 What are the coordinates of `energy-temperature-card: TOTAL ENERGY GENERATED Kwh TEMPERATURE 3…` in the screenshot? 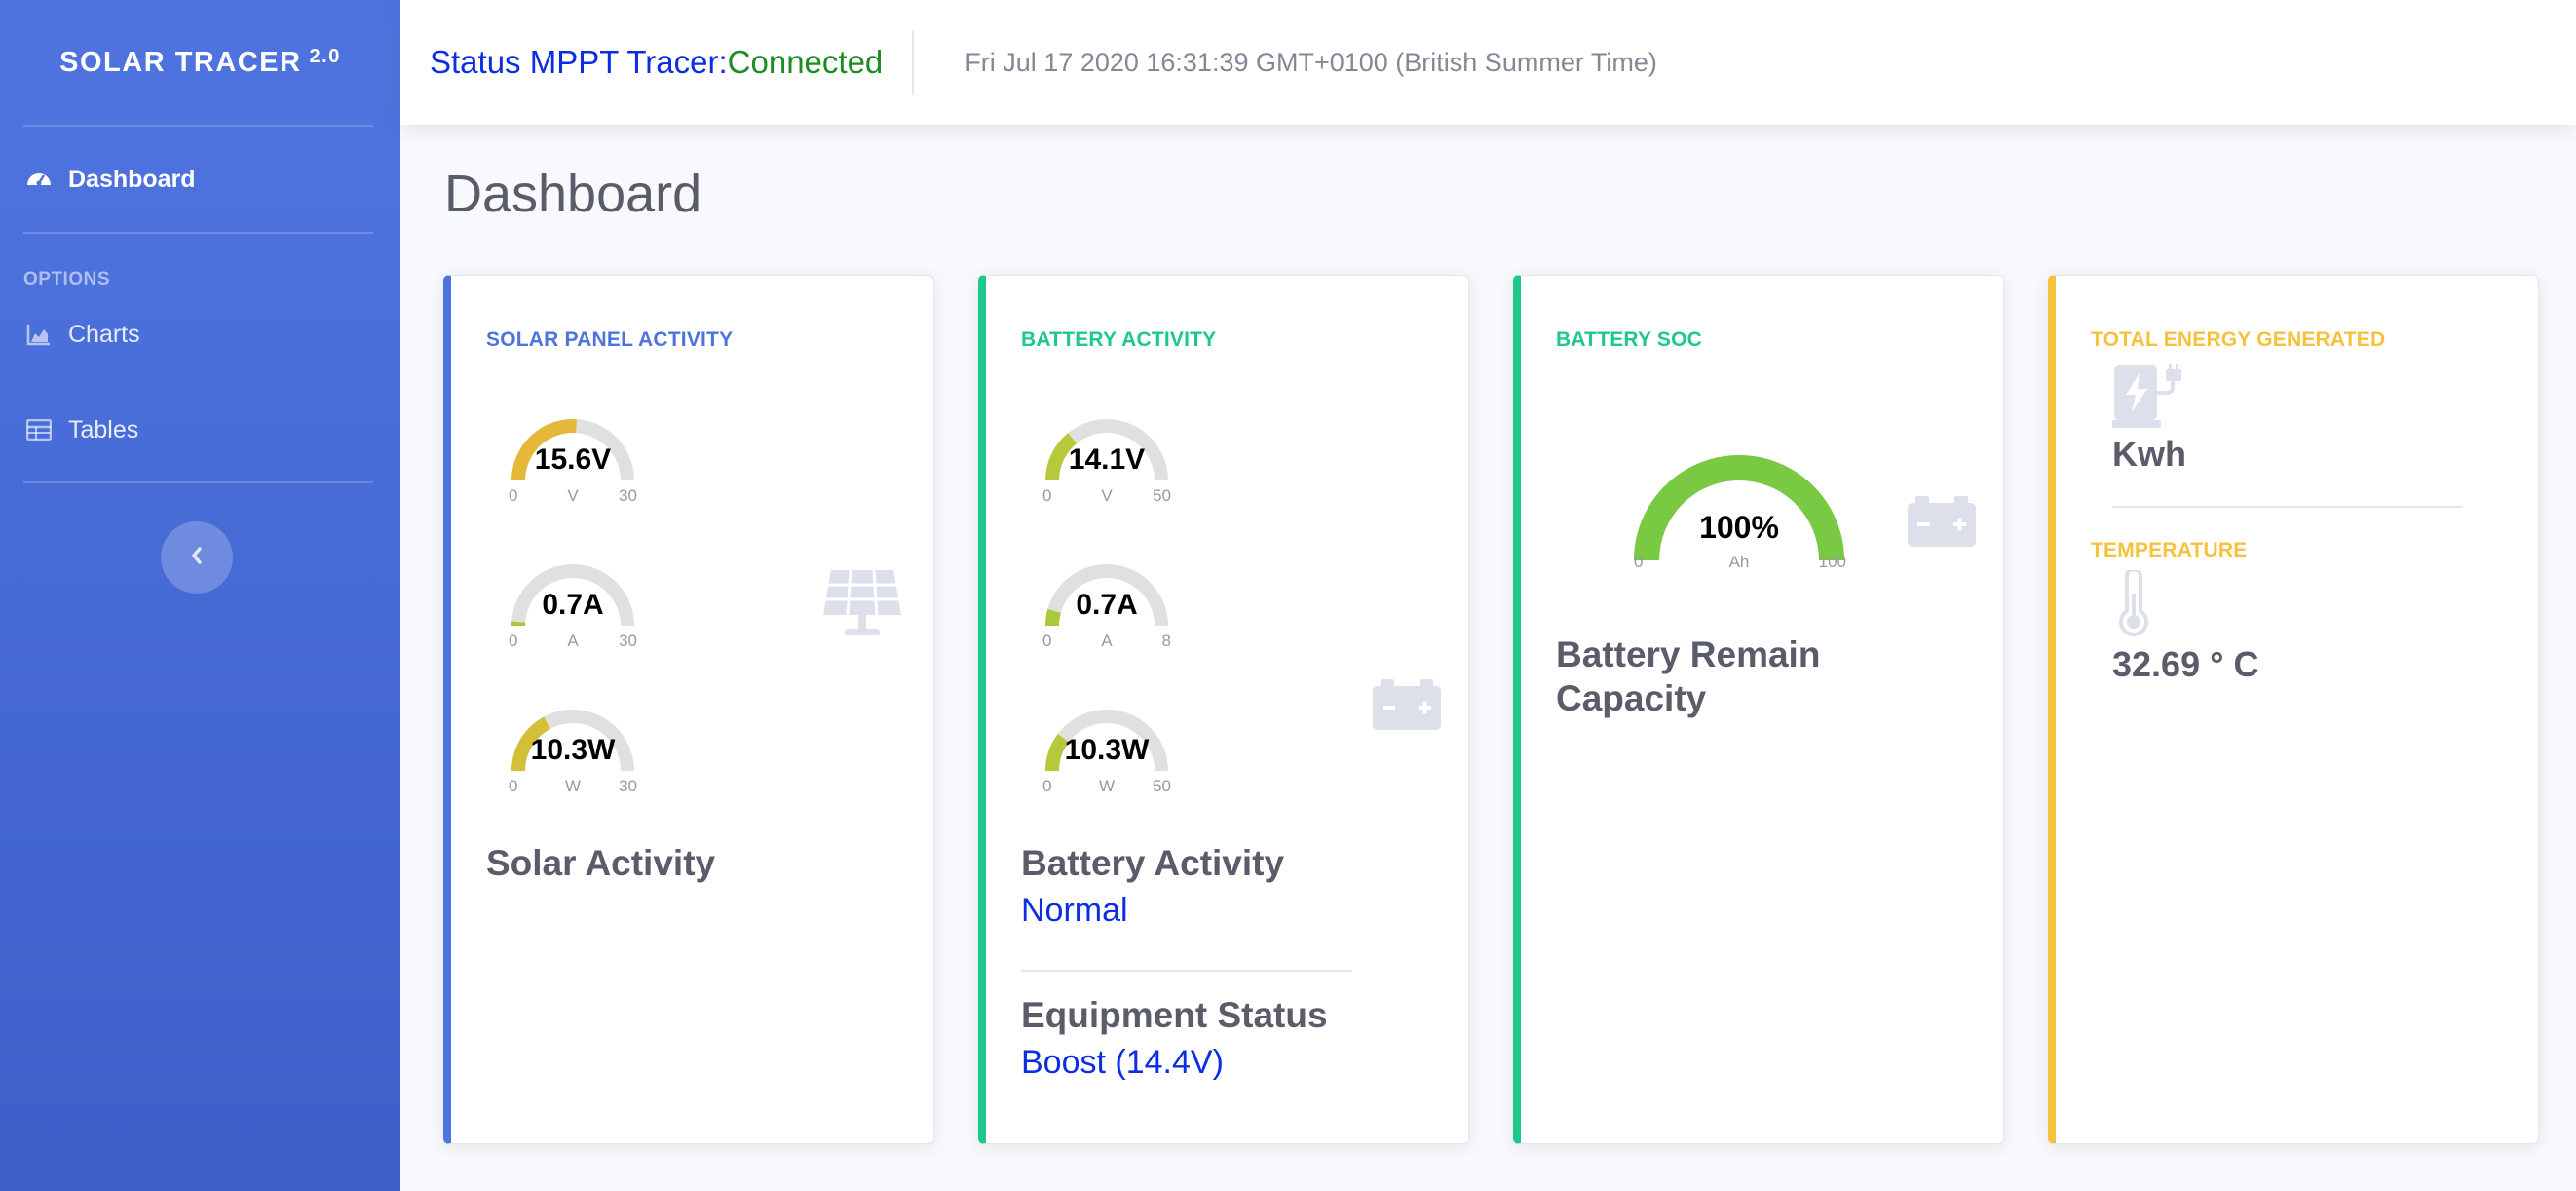 It's located at (2293, 709).